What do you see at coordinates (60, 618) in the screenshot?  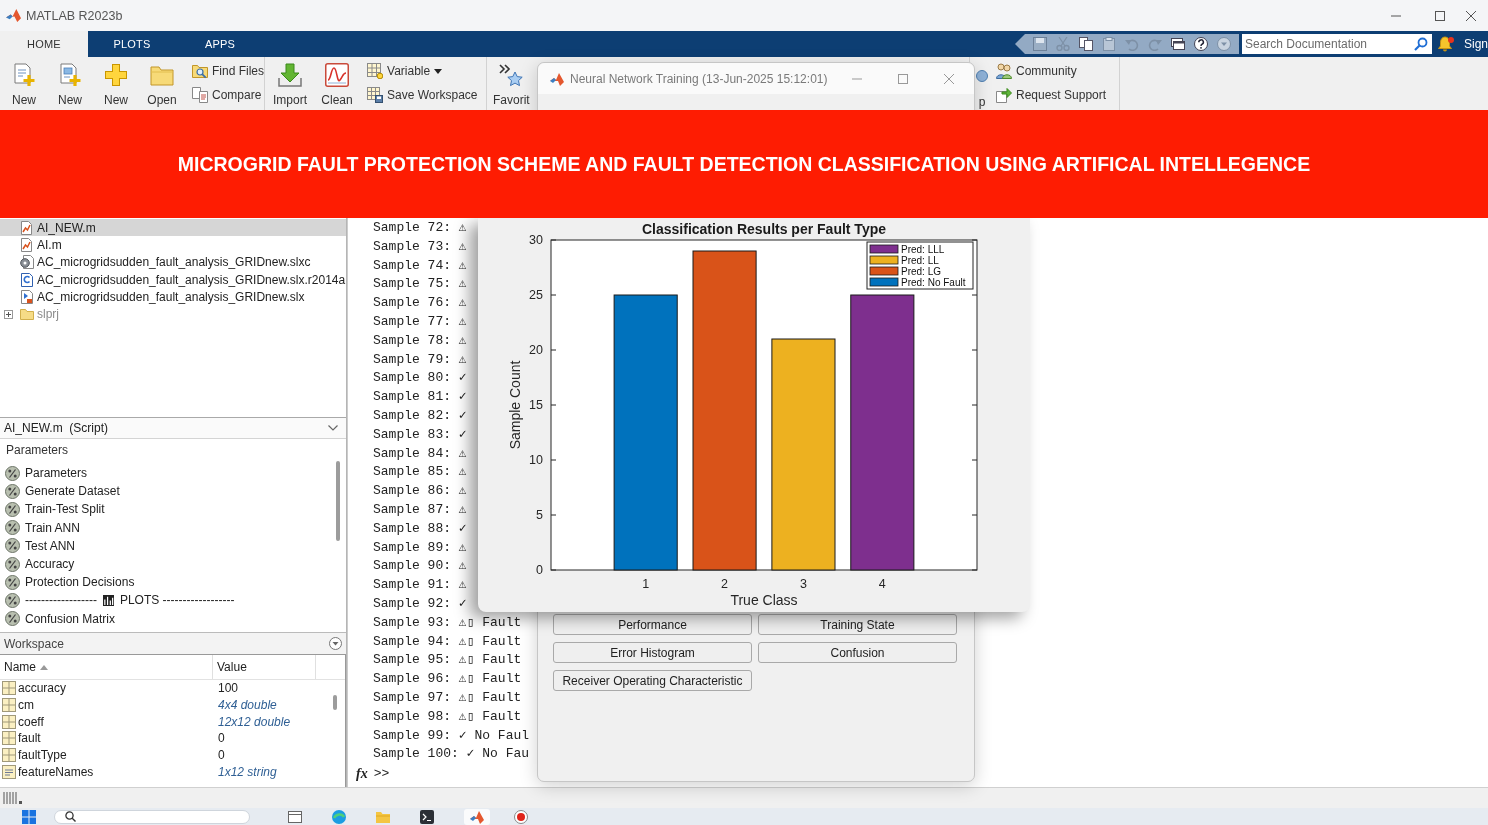 I see `section-item: Confusion Matrix` at bounding box center [60, 618].